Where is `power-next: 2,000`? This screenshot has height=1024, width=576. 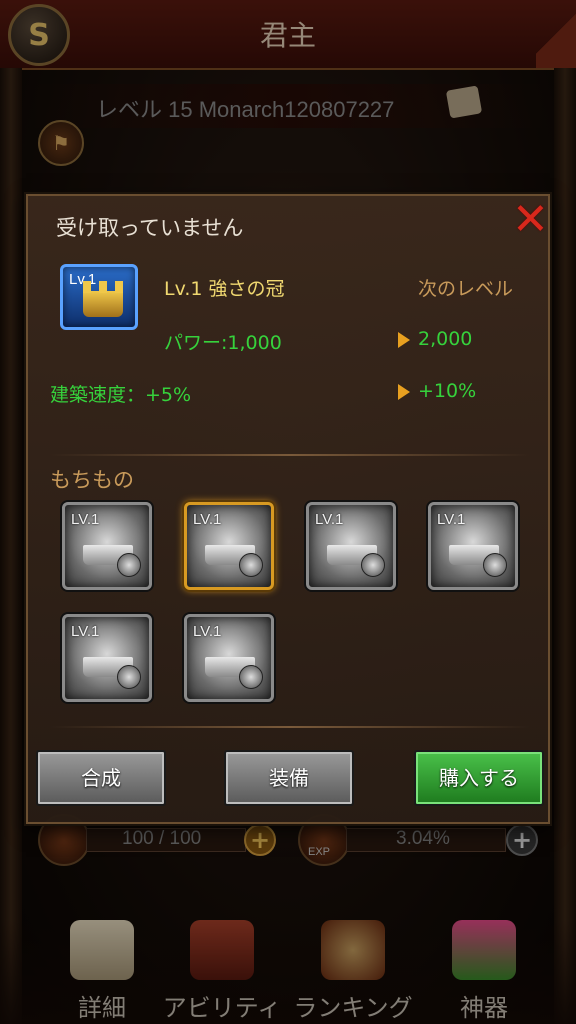
power-next: 2,000 is located at coordinates (445, 339).